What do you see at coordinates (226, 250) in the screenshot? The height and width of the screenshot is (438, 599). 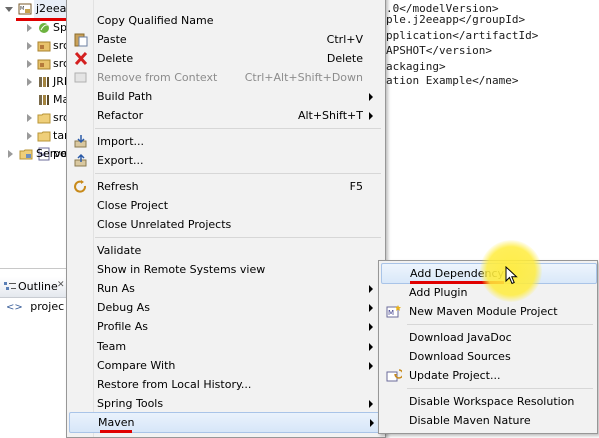 I see `menu-item-validate: Validate` at bounding box center [226, 250].